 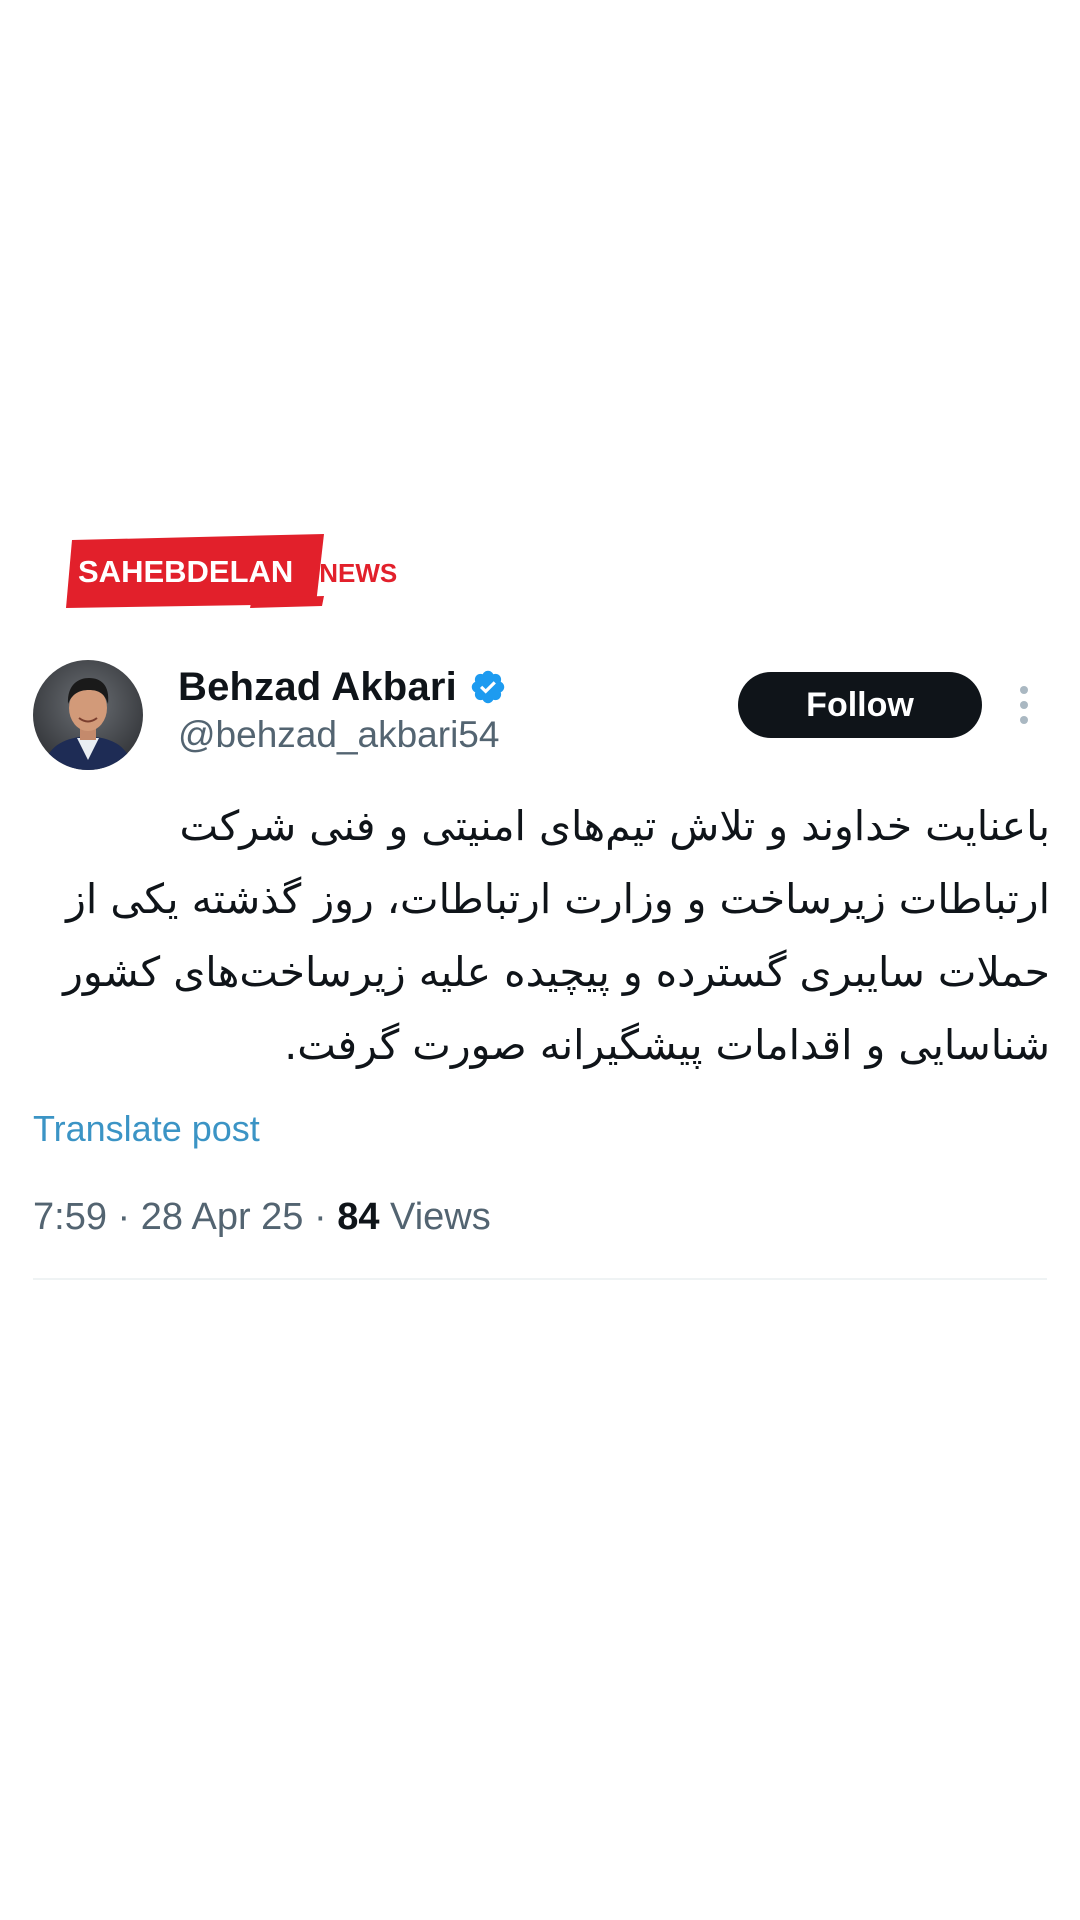 I want to click on profile-photo, so click(x=88, y=715).